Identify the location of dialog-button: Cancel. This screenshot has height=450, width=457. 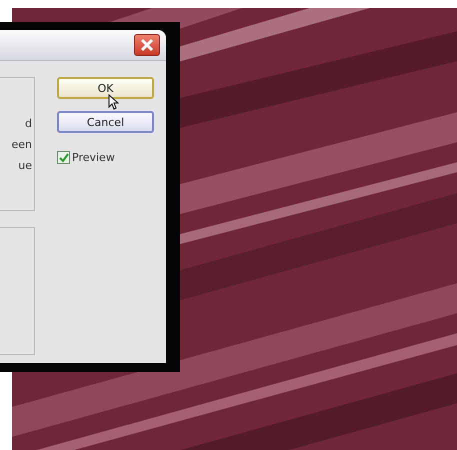
(105, 122).